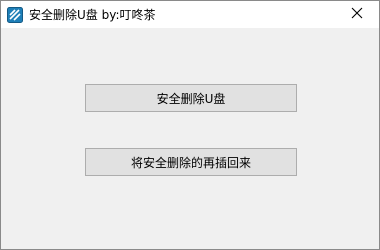 This screenshot has height=250, width=380. I want to click on safe-remove-usb-button: 安全删除U盘, so click(191, 98).